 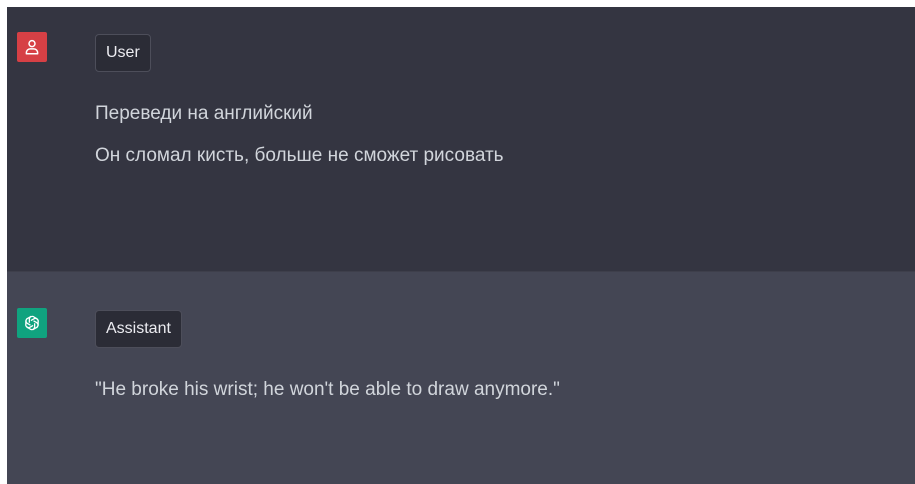 I want to click on user-avatar, so click(x=32, y=47).